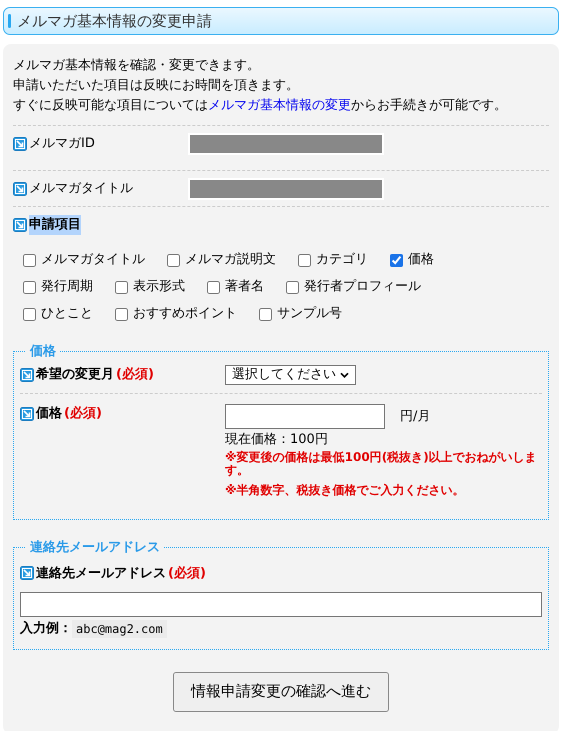  I want to click on checkbox-label: サンプル号, so click(309, 314).